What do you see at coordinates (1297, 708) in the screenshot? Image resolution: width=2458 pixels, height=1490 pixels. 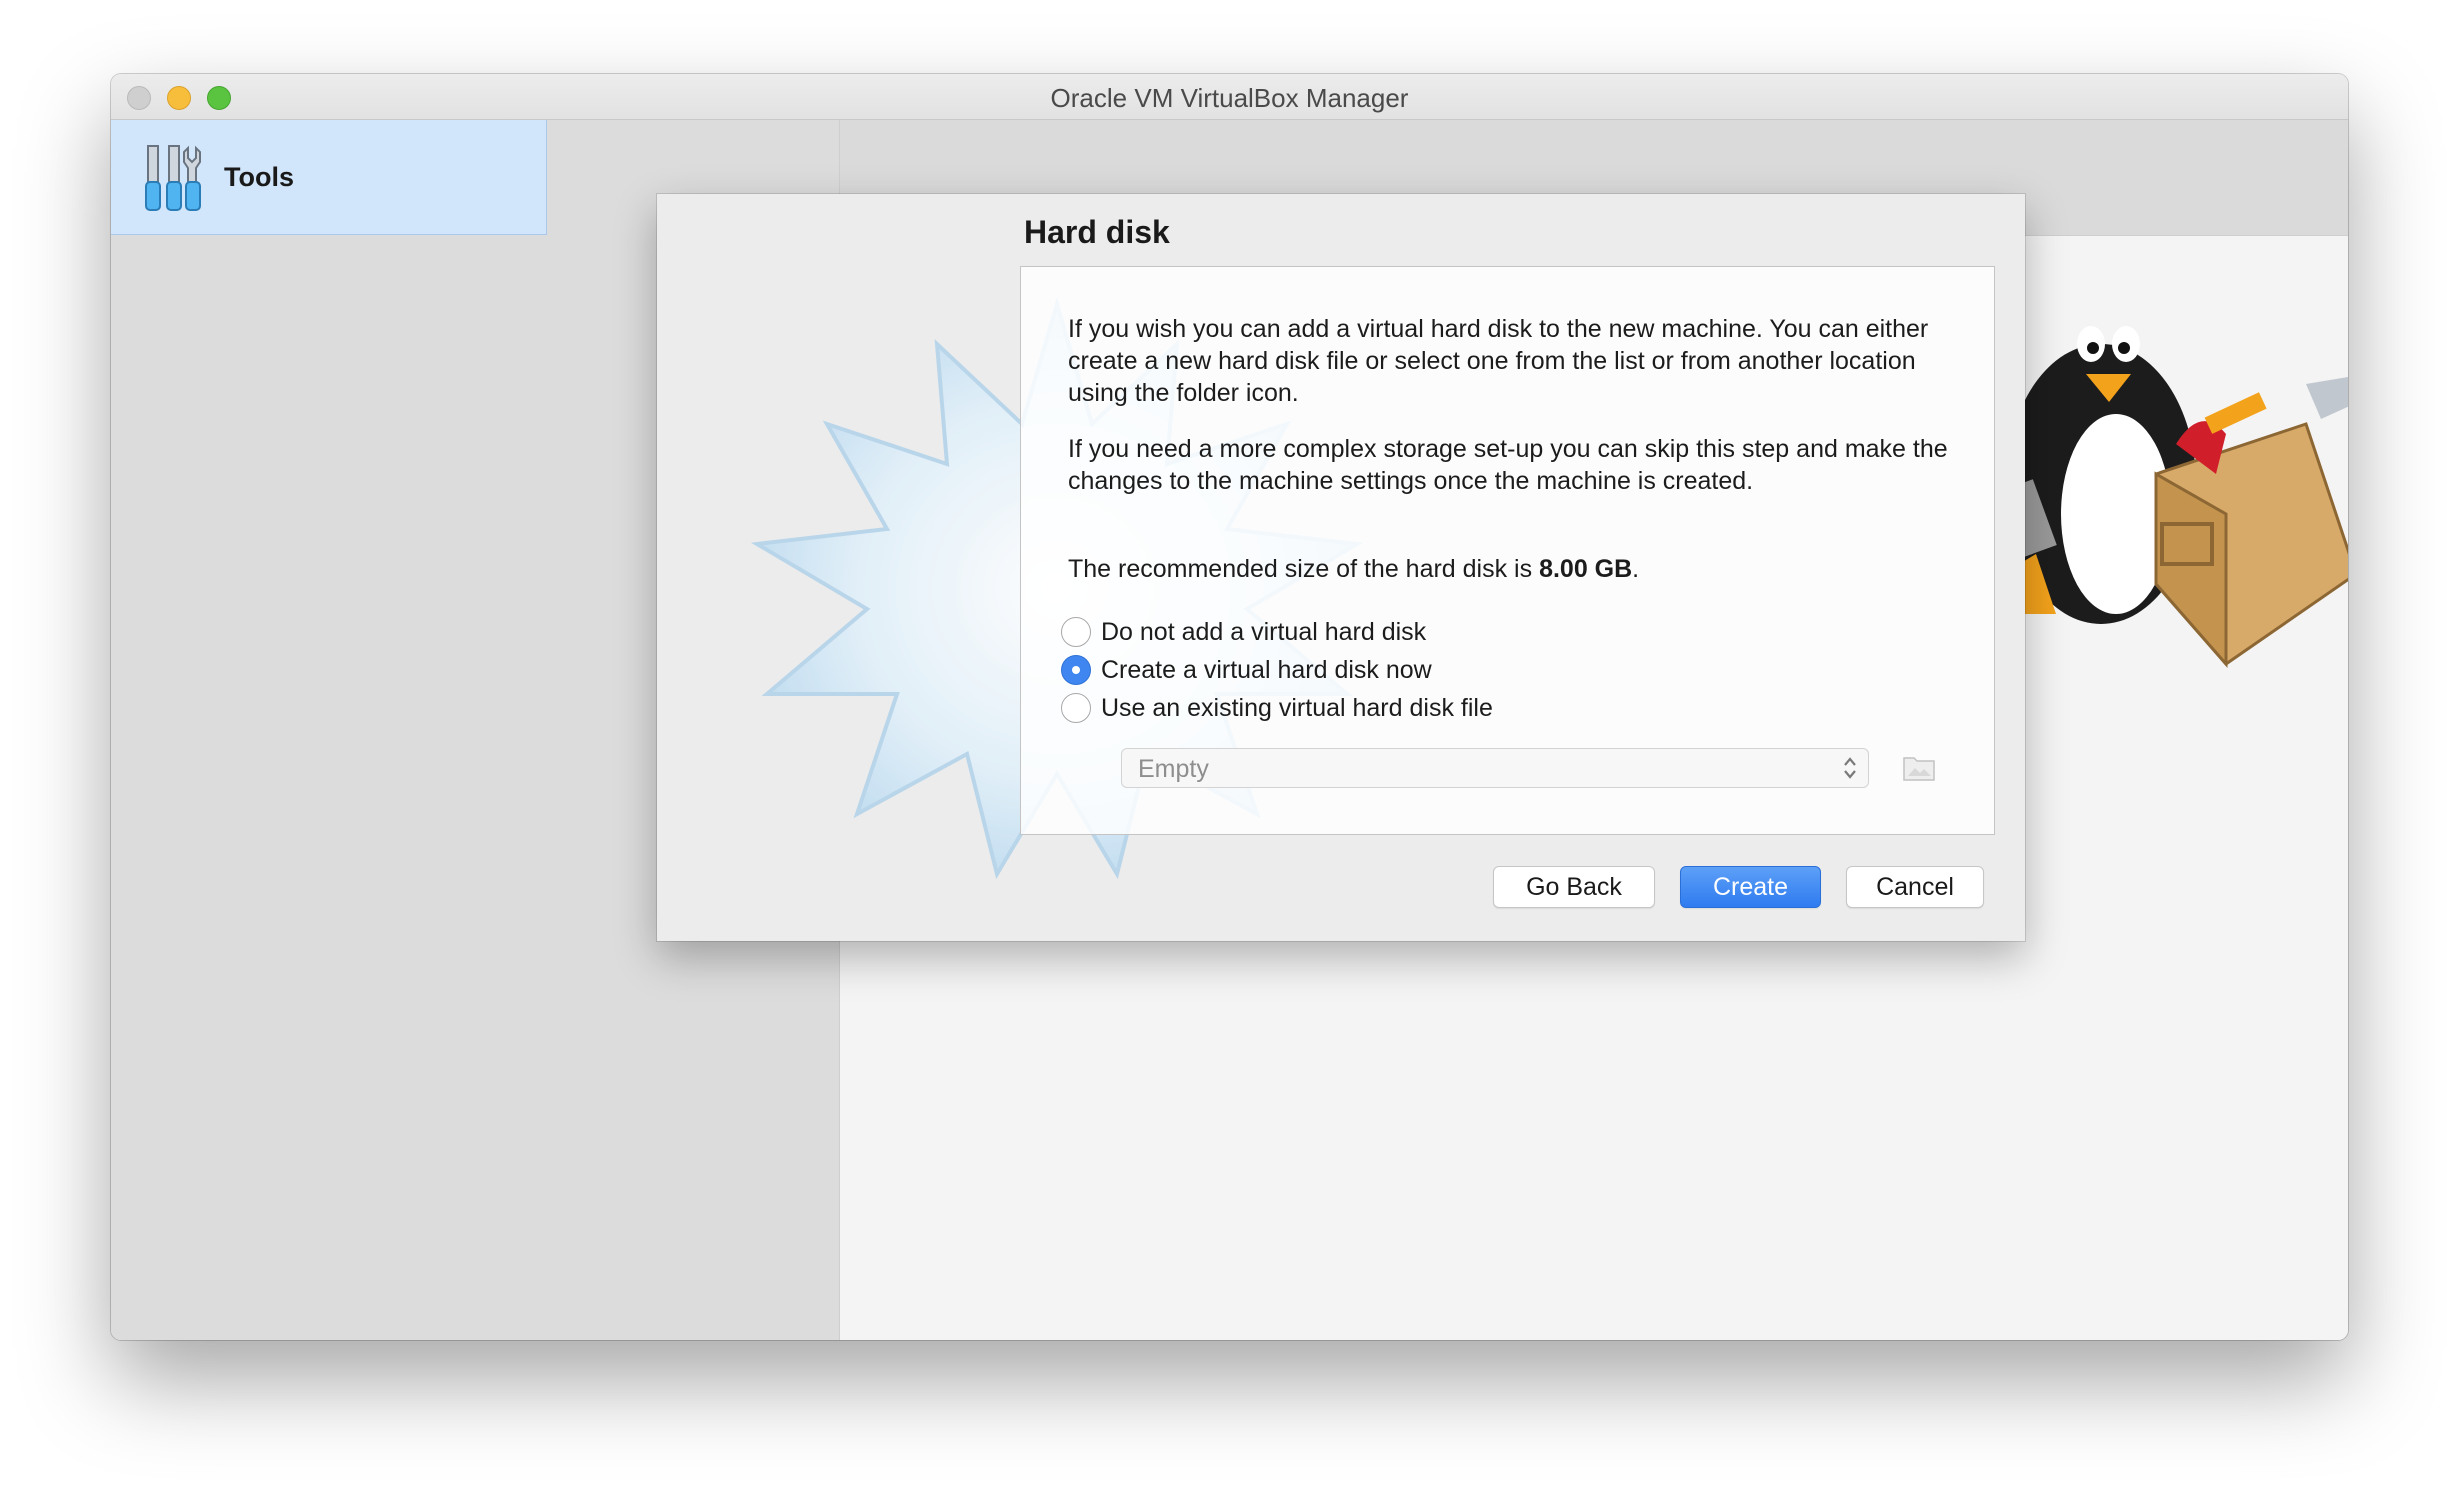 I see `radio-existing-disk-label: Use an existing virtual hard disk file` at bounding box center [1297, 708].